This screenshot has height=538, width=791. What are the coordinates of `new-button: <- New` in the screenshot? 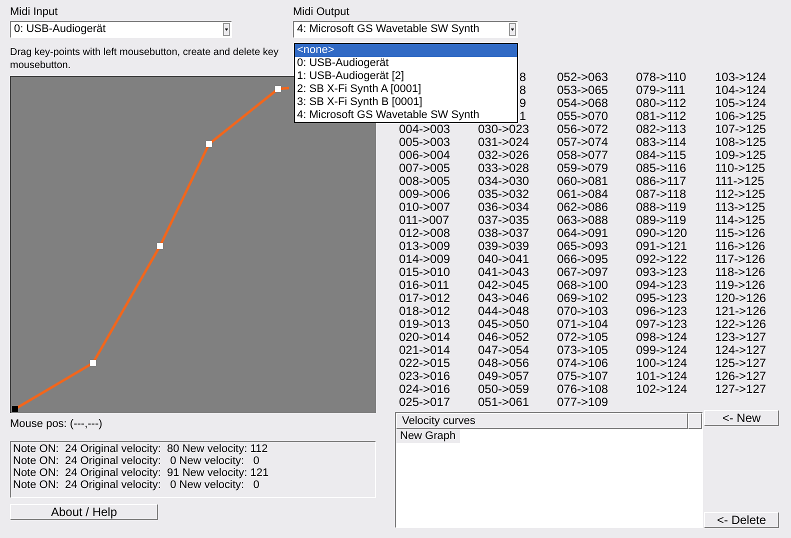 It's located at (741, 418).